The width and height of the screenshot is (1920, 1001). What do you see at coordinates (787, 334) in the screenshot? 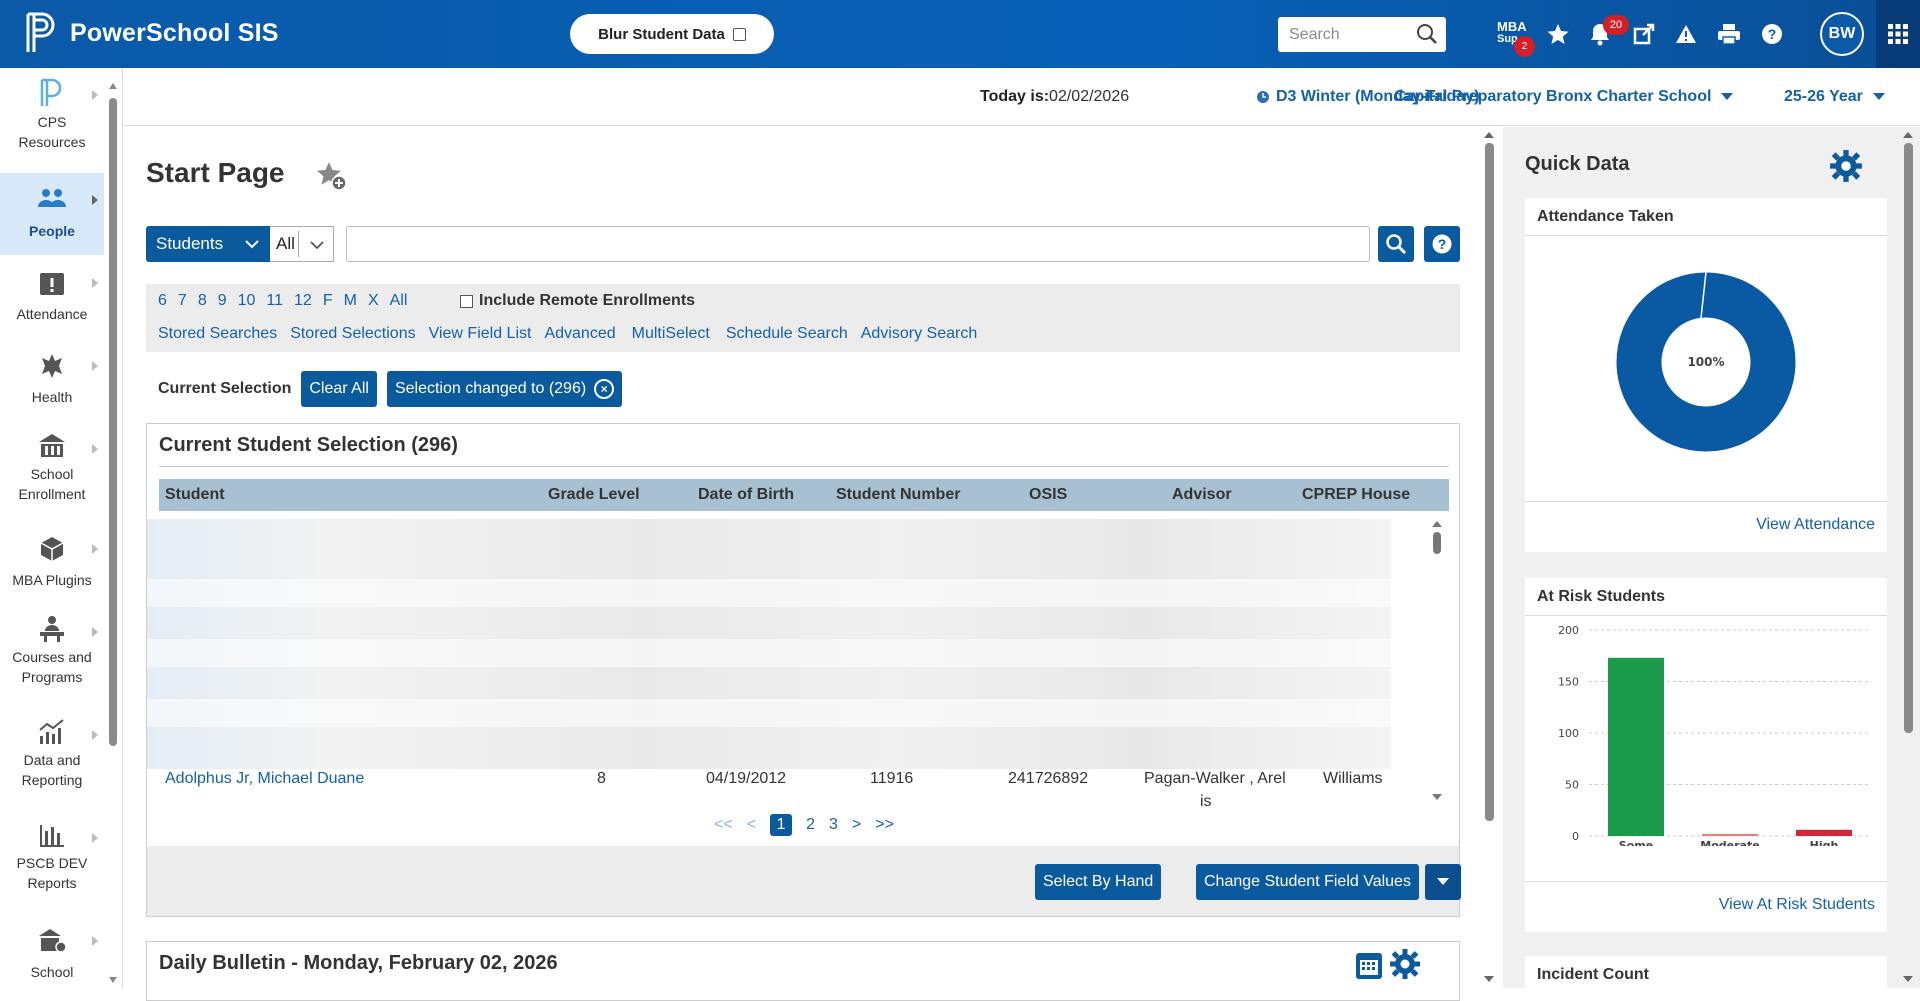
I see `schedule-search-link: Schedule Search` at bounding box center [787, 334].